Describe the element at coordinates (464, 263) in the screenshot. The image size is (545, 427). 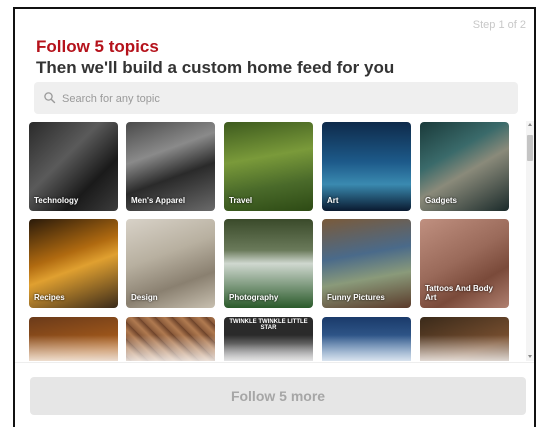
I see `topic-tile: Tattoos And Body Art` at that location.